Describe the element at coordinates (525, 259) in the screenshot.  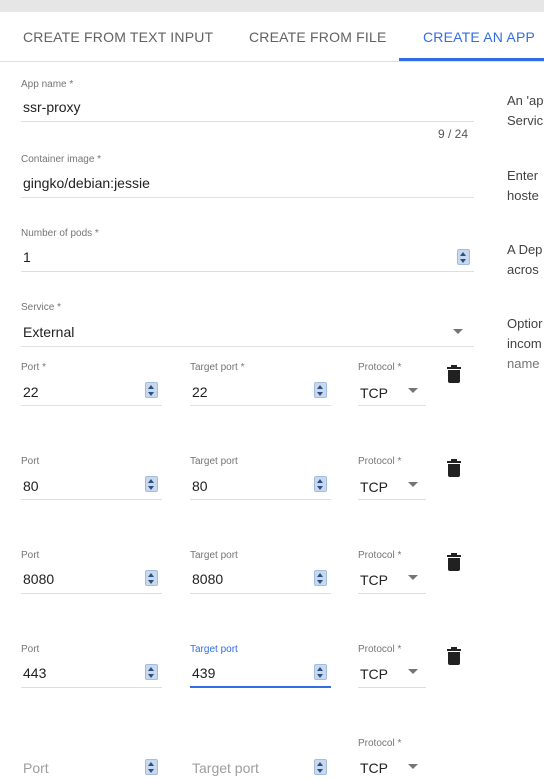
I see `help-text-pods: A Dep acros` at that location.